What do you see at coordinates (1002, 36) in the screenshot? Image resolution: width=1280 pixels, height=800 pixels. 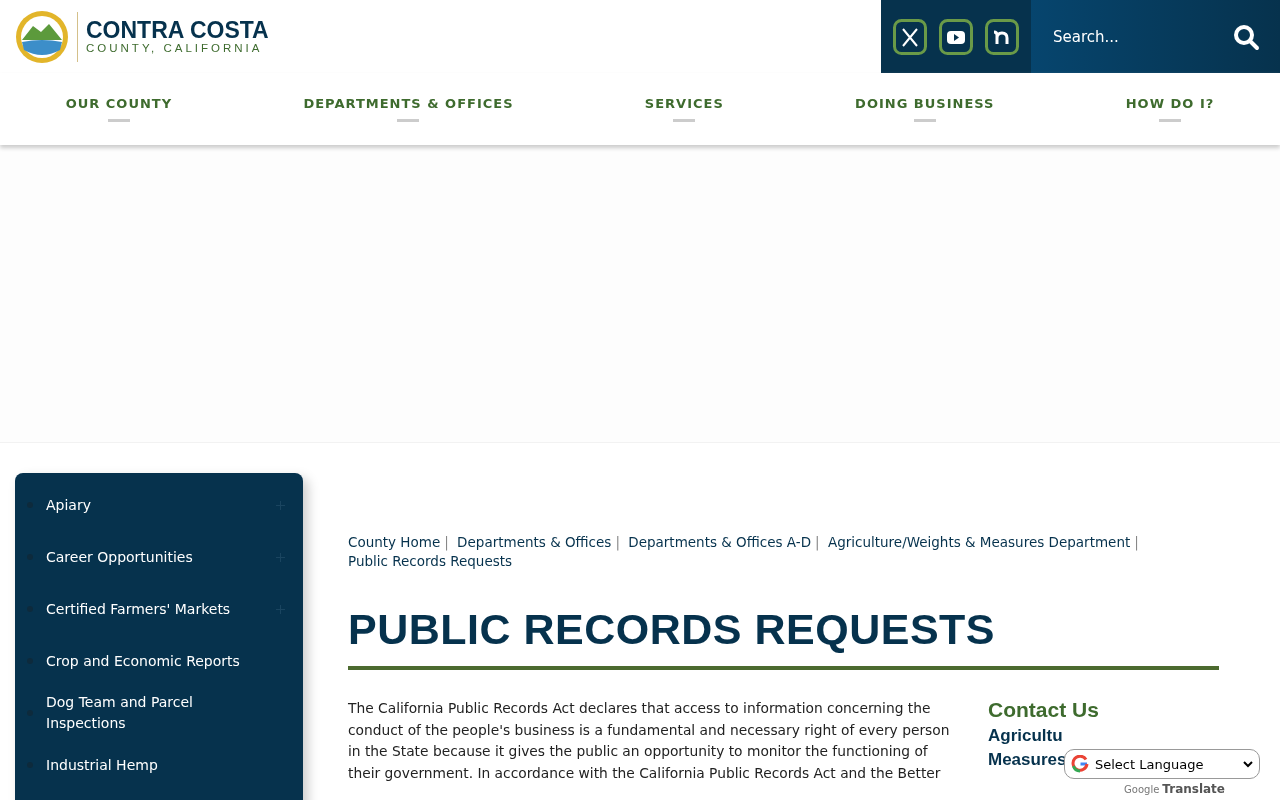 I see `house-letter-icon` at bounding box center [1002, 36].